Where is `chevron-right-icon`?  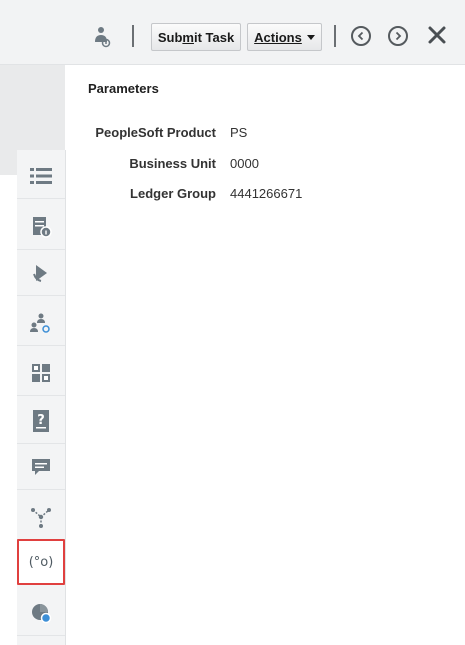 chevron-right-icon is located at coordinates (398, 36).